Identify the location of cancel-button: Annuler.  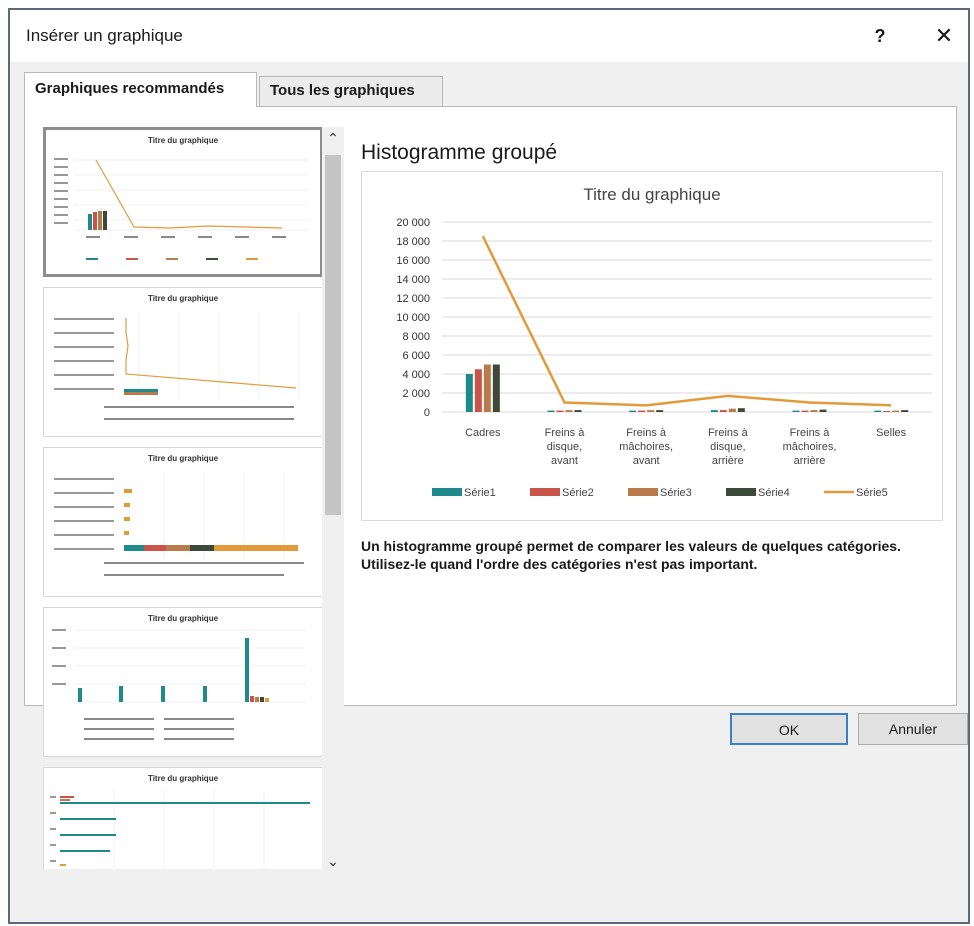
(913, 729).